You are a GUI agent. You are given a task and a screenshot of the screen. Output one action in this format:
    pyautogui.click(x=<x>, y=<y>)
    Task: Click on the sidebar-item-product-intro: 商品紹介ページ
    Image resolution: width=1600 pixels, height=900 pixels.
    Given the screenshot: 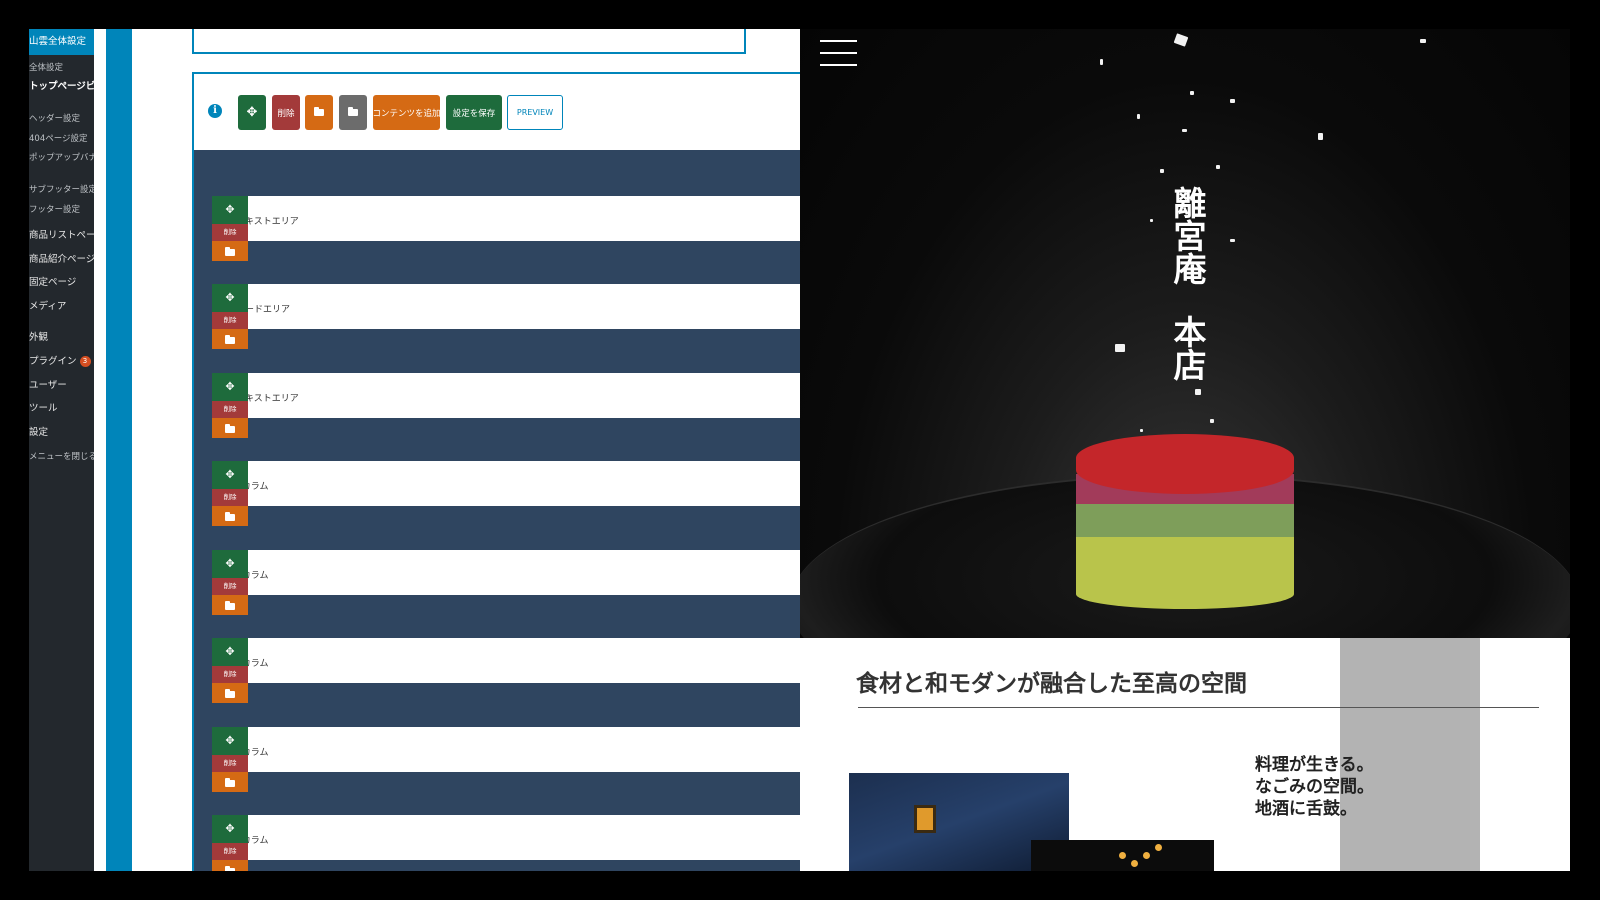 What is the action you would take?
    pyautogui.click(x=61, y=260)
    